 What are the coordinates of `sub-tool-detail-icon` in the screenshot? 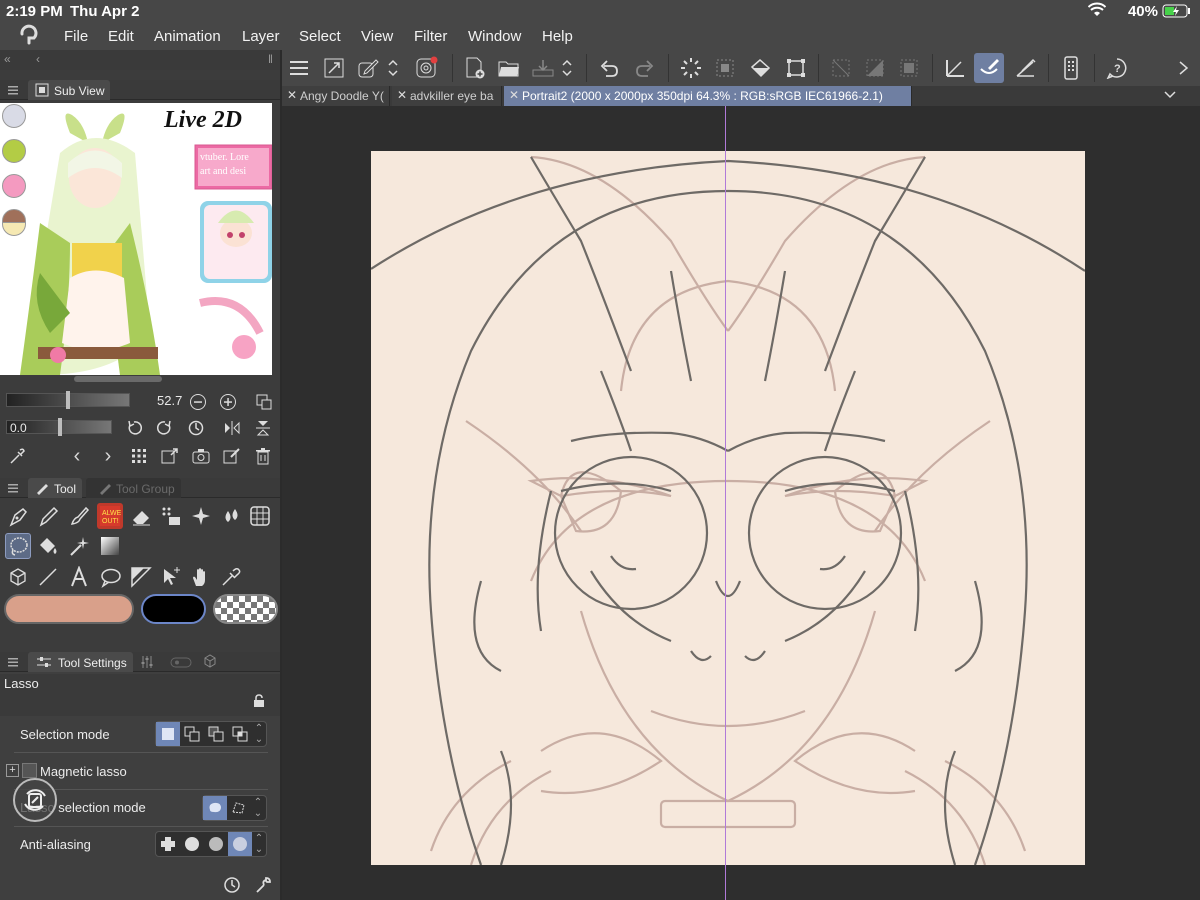 It's located at (147, 663).